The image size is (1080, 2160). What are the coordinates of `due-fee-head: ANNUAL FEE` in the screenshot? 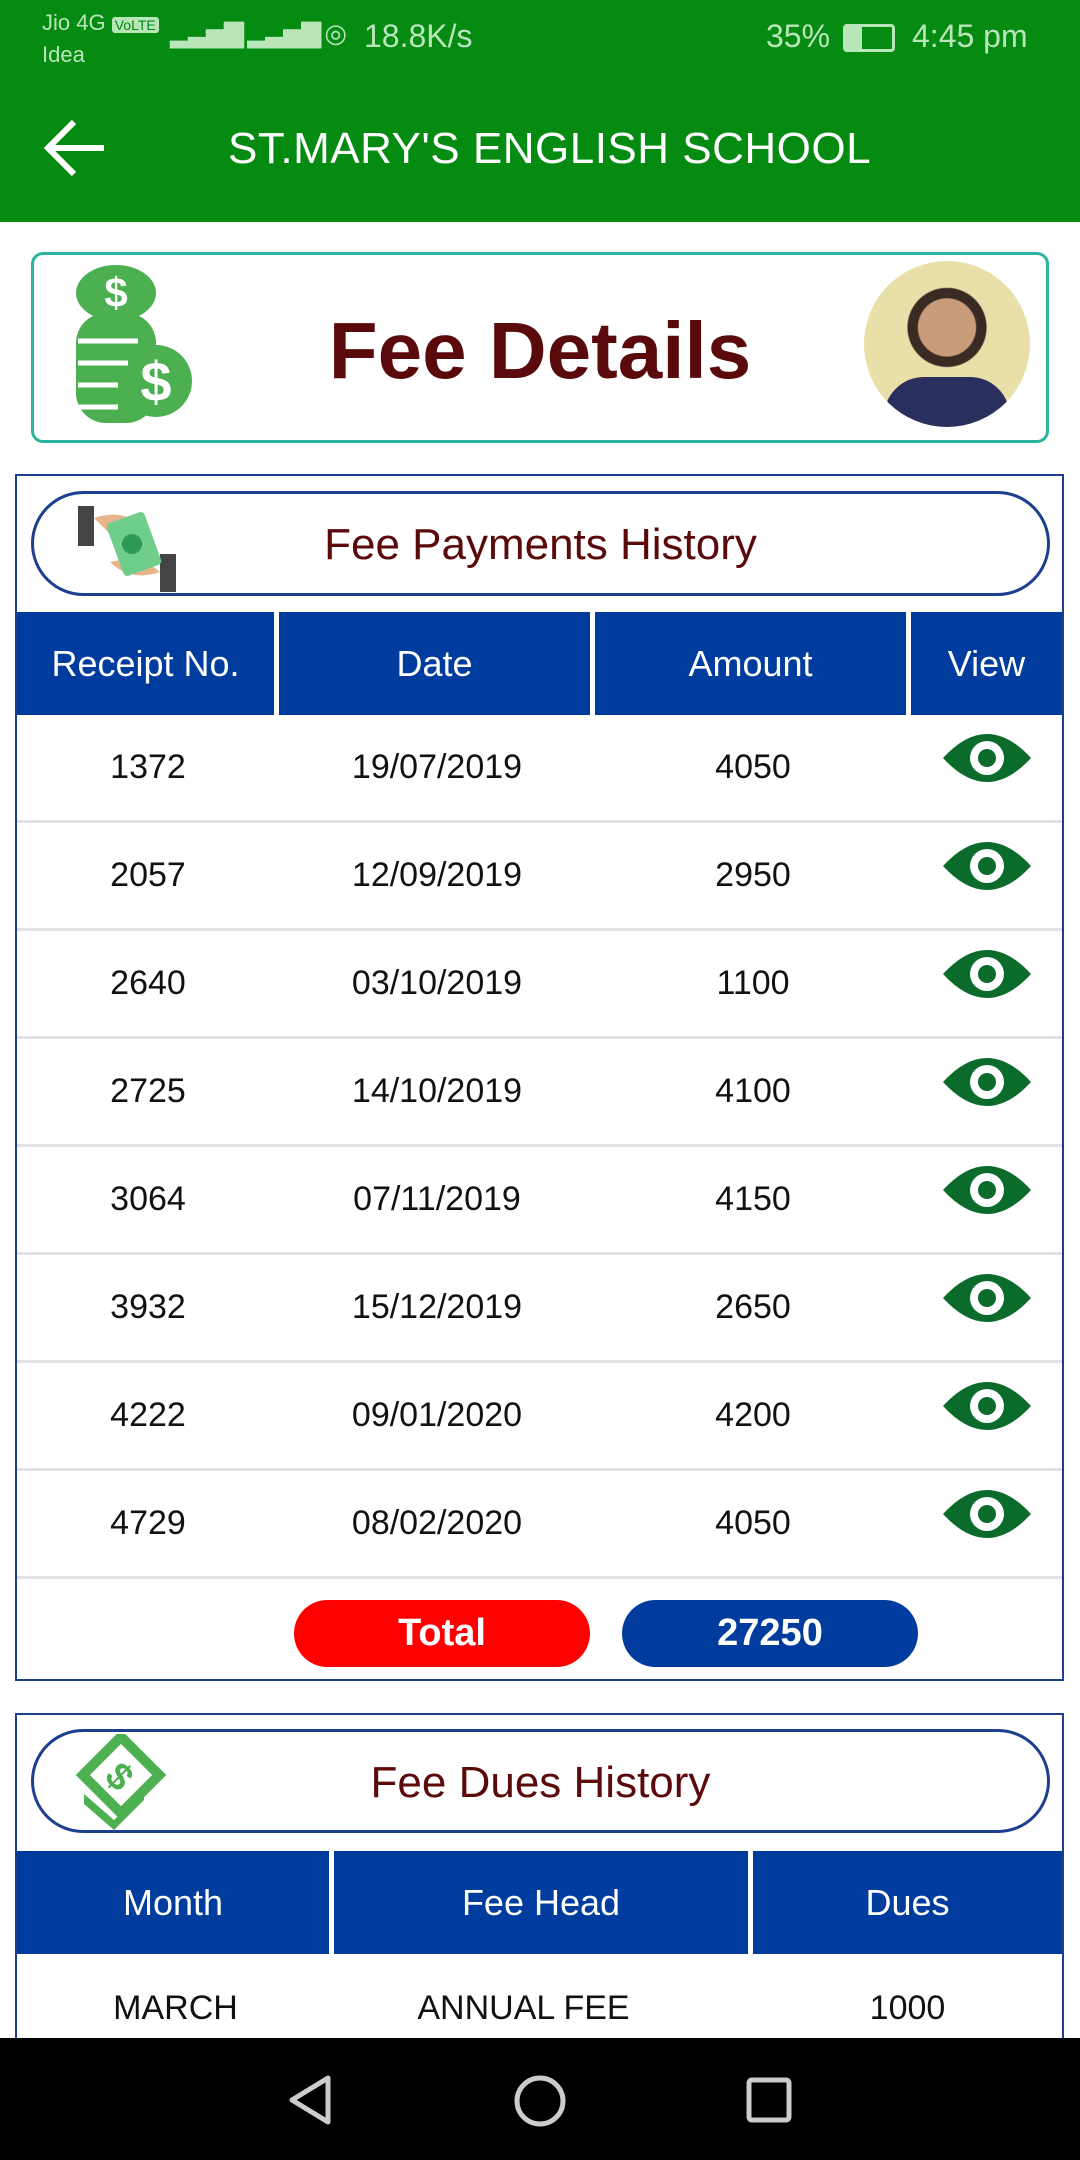 It's located at (523, 2007).